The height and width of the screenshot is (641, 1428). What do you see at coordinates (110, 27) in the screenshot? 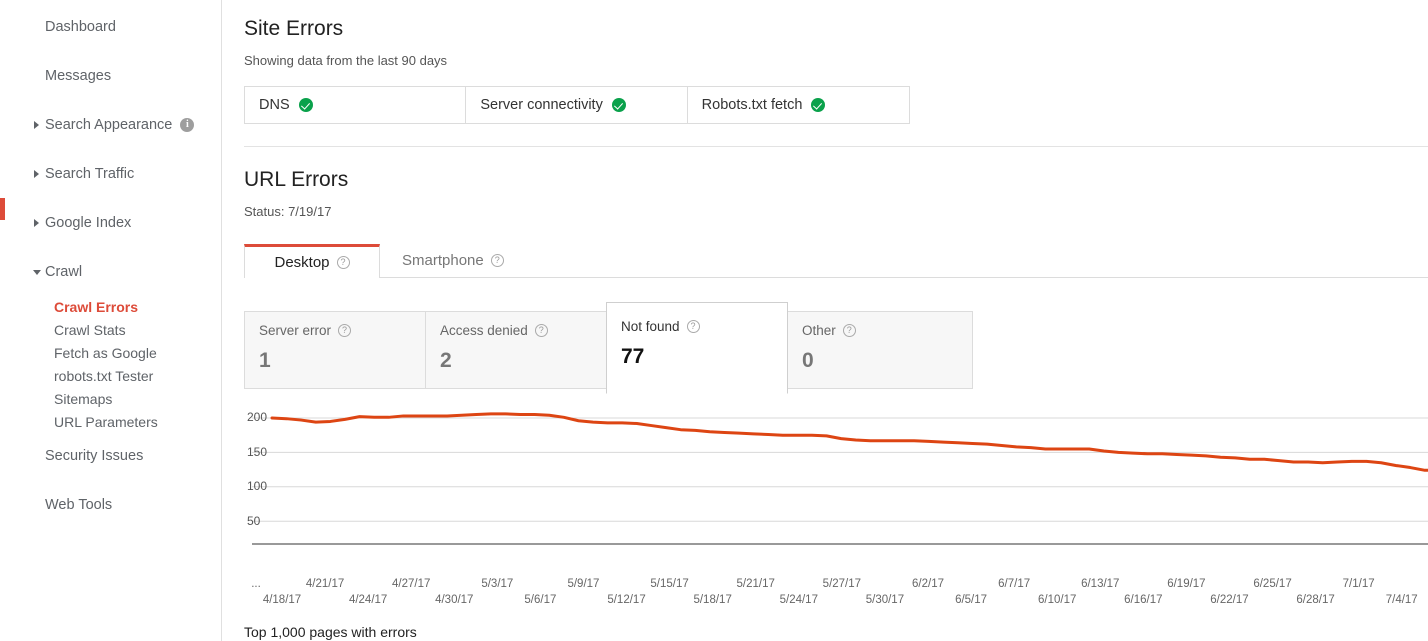
I see `sidebar-item-dashboard: Dashboard` at bounding box center [110, 27].